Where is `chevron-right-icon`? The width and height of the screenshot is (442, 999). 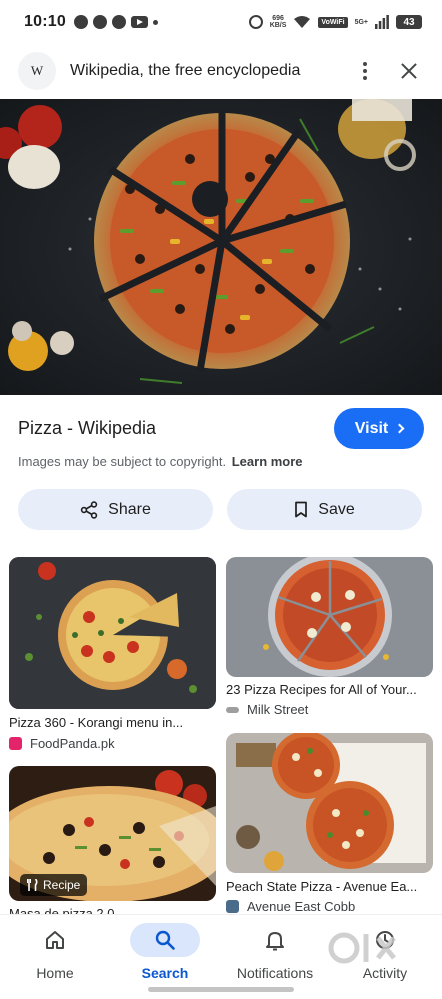 chevron-right-icon is located at coordinates (399, 428).